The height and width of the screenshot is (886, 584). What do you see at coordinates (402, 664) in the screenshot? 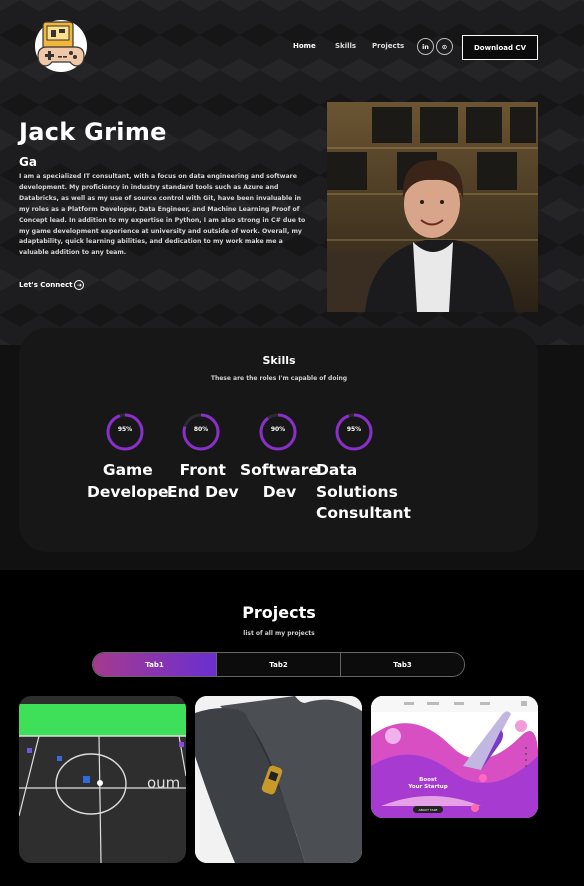
I see `tab-3: Tab3` at bounding box center [402, 664].